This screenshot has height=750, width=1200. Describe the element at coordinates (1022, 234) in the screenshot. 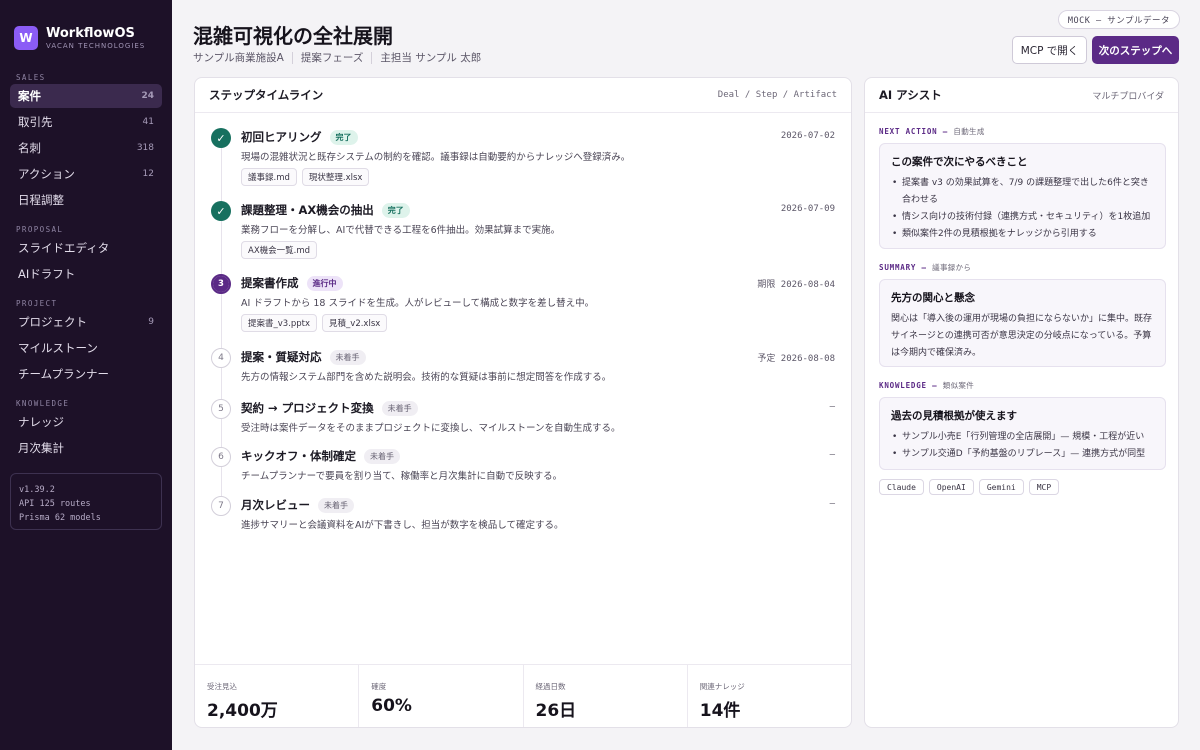

I see `next-action-item: 類似案件2件の見積根拠をナレッジから引用する` at that location.